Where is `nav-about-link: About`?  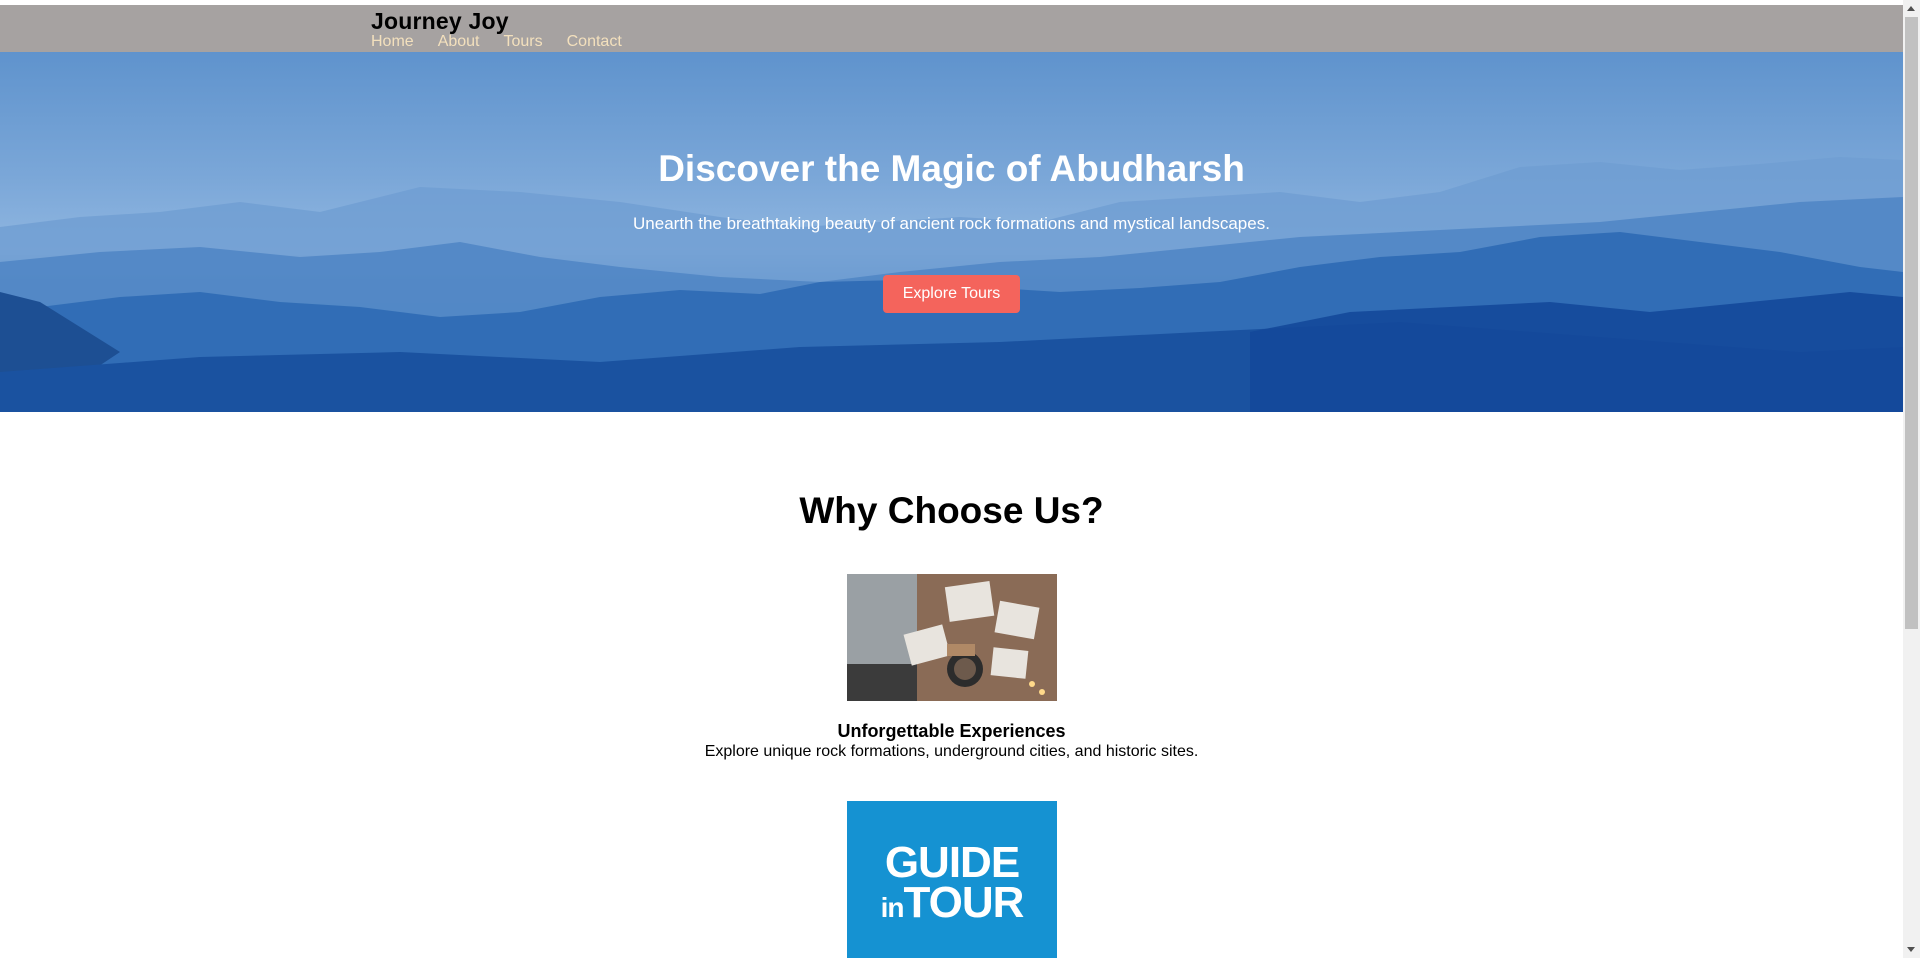
nav-about-link: About is located at coordinates (459, 42).